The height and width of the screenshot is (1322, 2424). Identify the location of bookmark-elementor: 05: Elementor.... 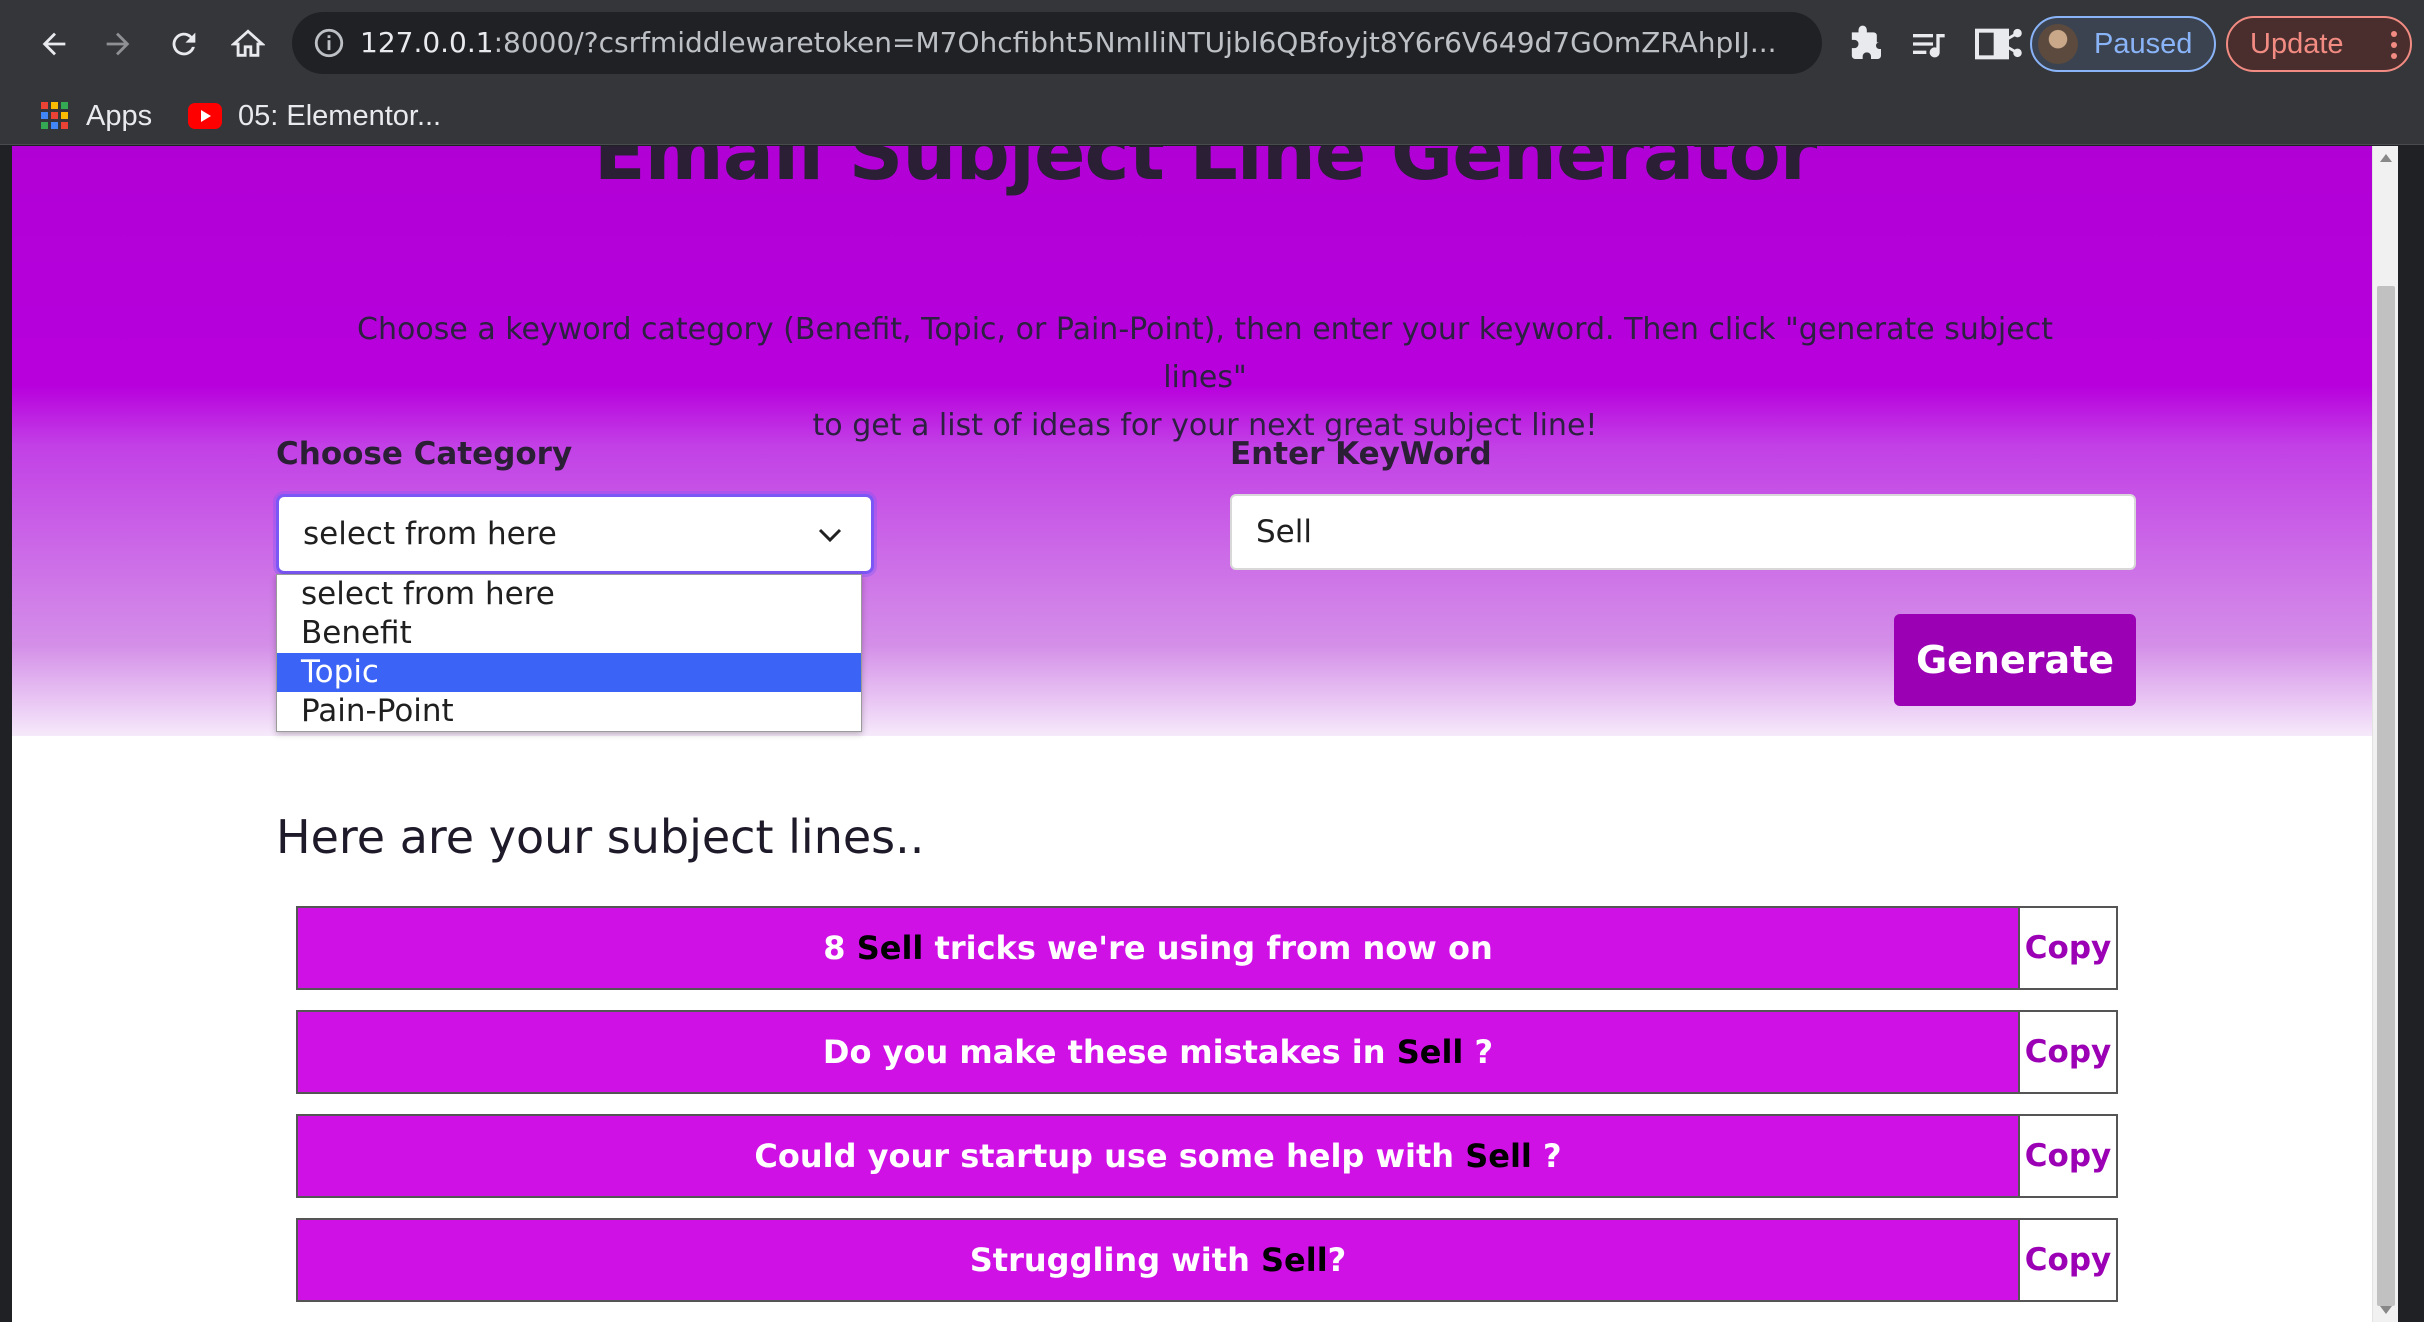
(314, 116).